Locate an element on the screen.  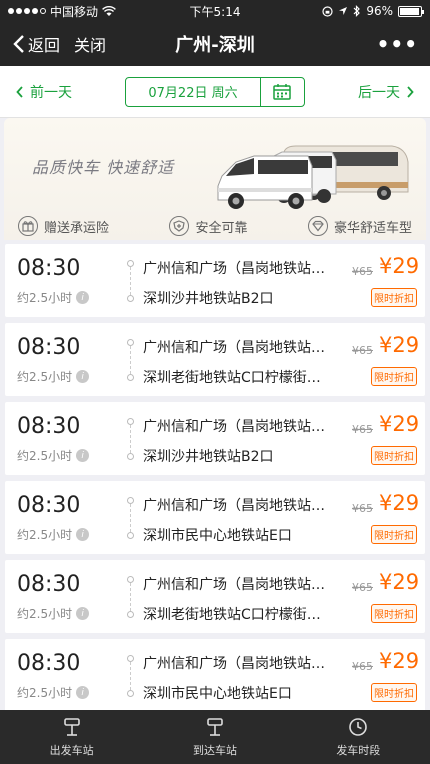
top-bar: 中国移动 下午5:14 96% 返回 关闭 广州-深圳 ••• is located at coordinates (215, 33).